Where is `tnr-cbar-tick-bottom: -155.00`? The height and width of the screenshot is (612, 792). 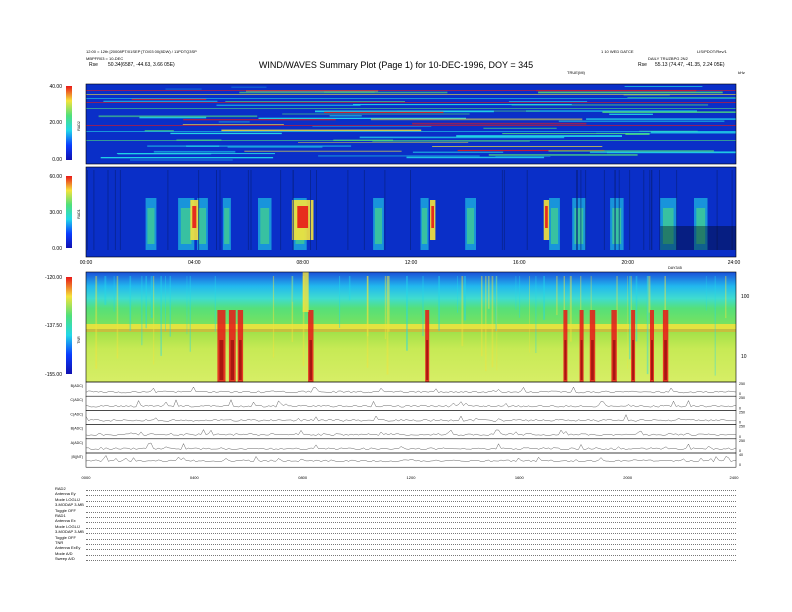
tnr-cbar-tick-bottom: -155.00 is located at coordinates (53, 375).